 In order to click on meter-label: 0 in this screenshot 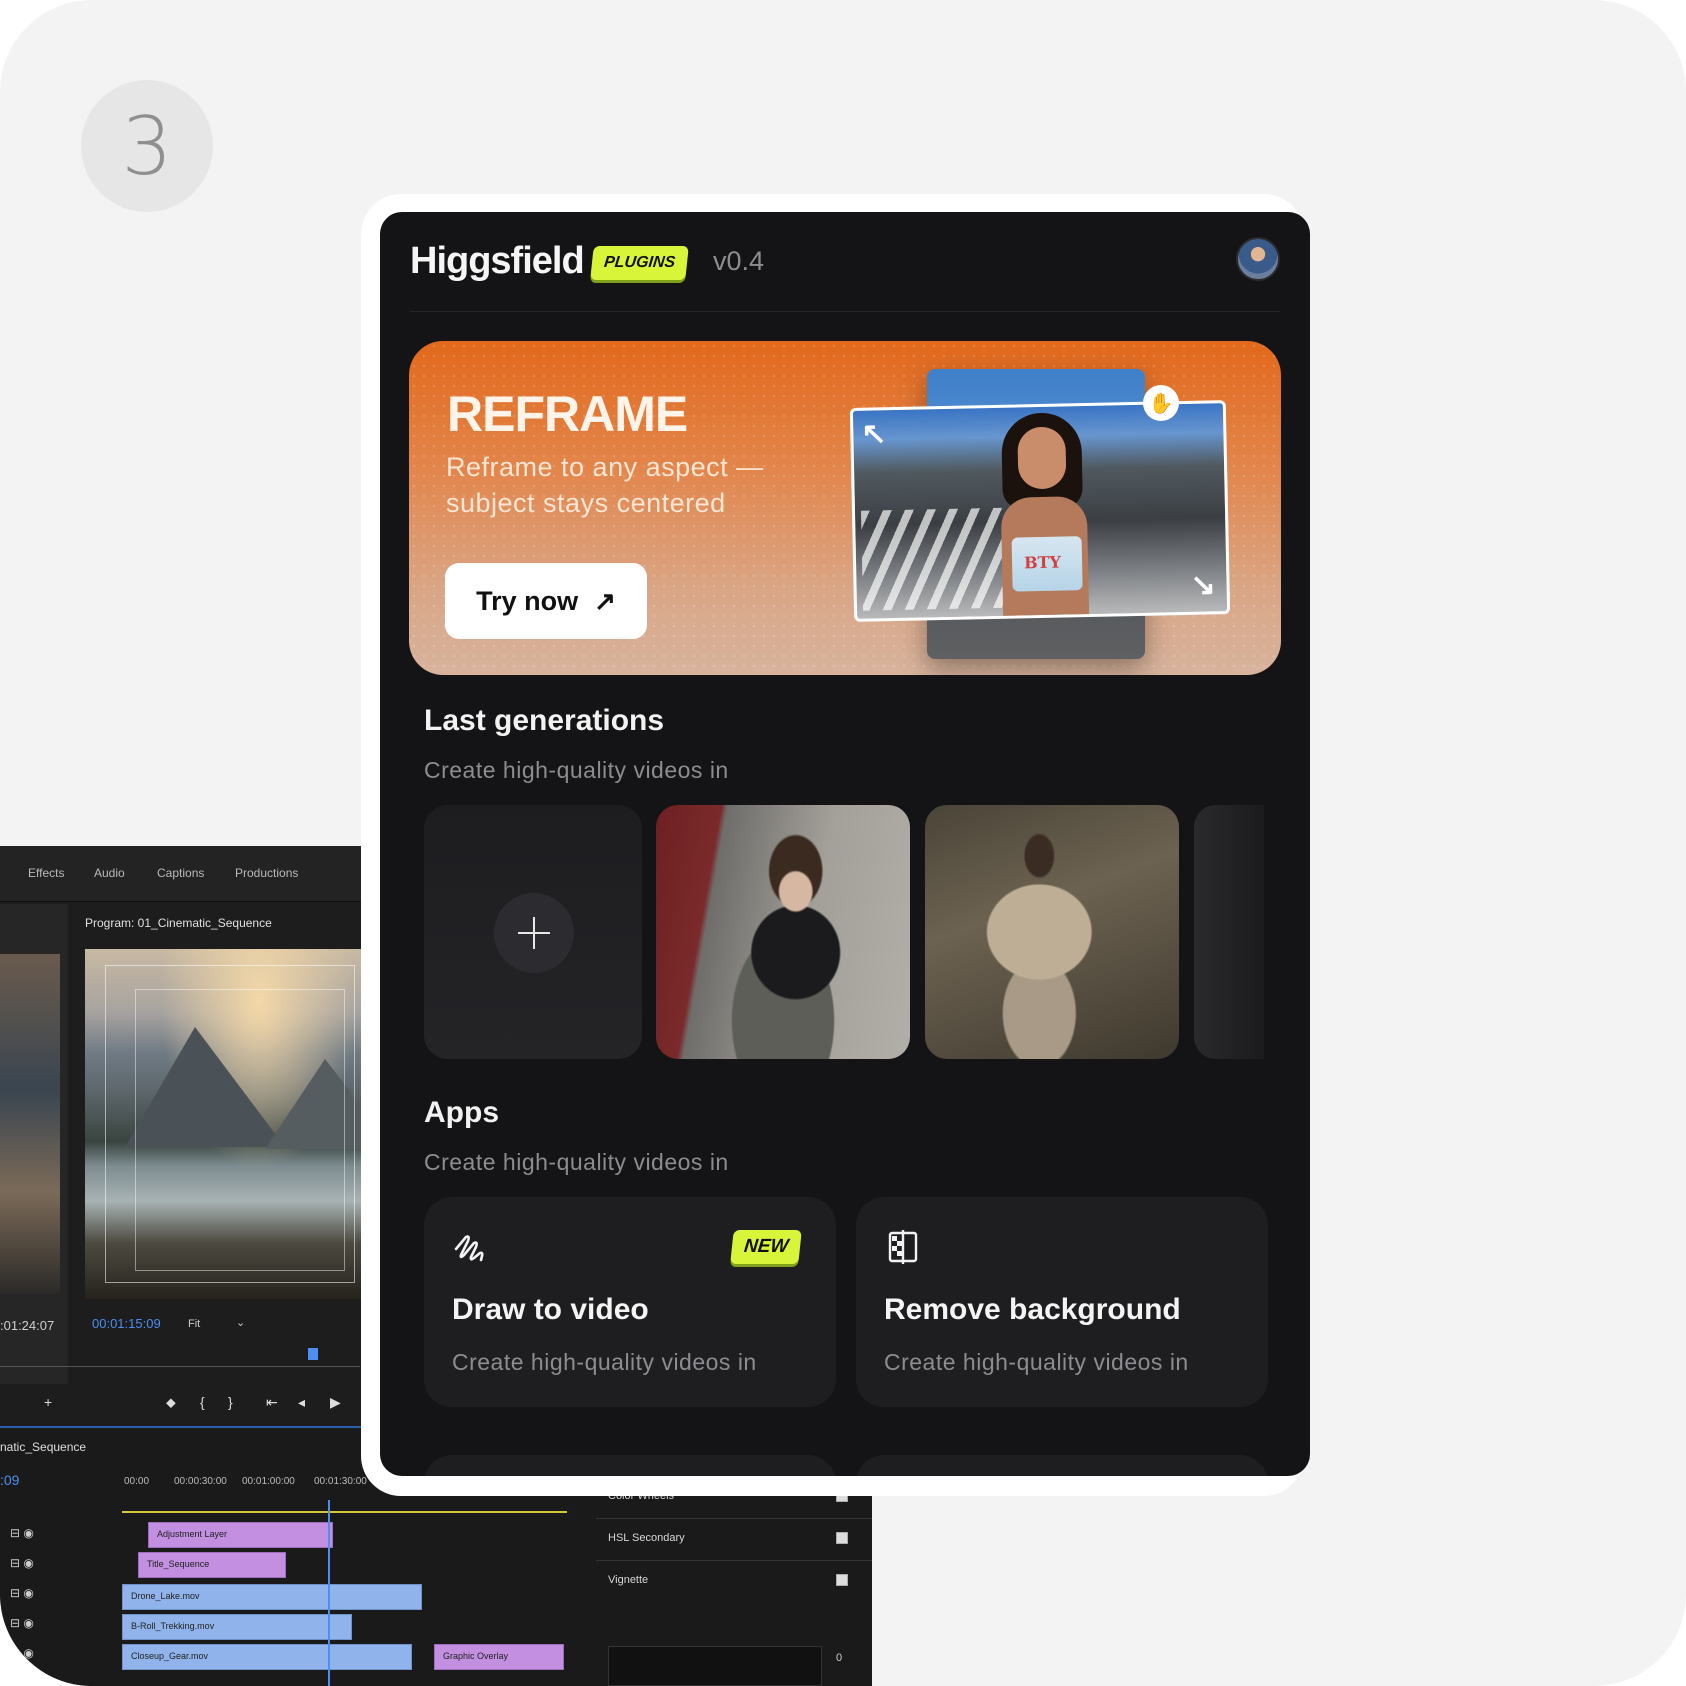, I will do `click(839, 1658)`.